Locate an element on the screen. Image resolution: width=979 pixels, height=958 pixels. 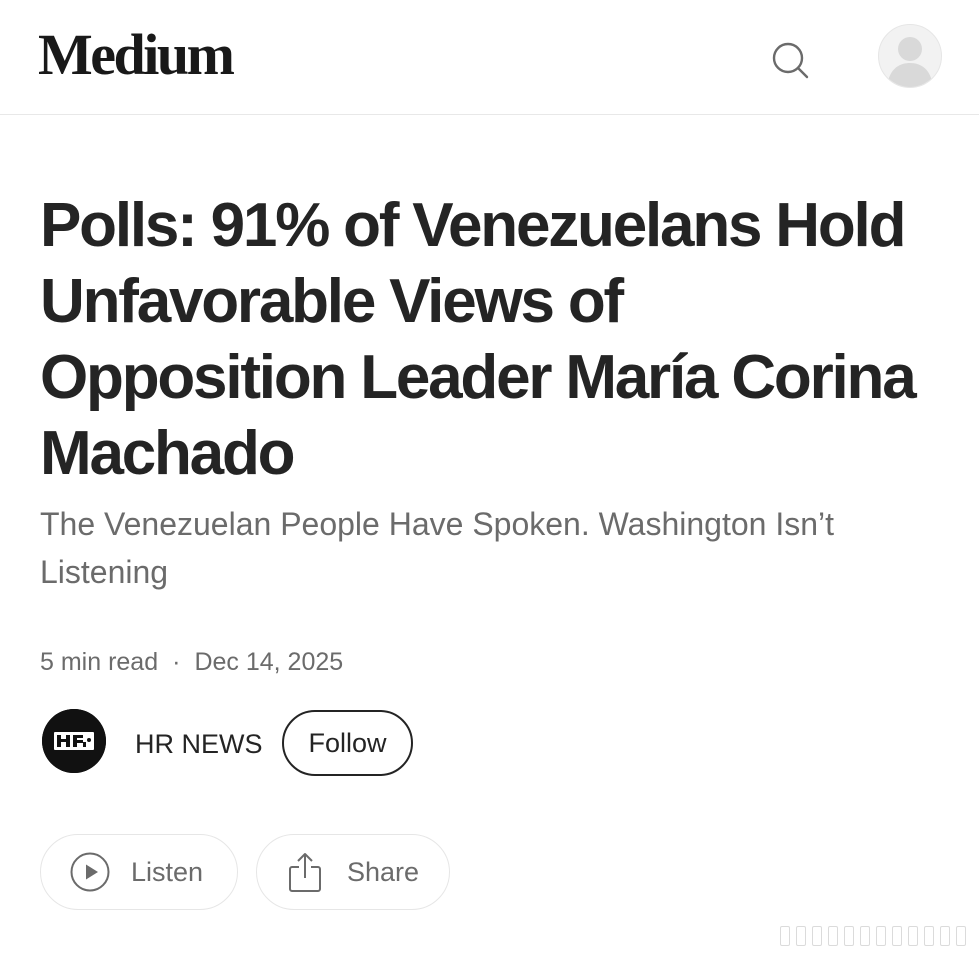
watermark is located at coordinates (878, 937).